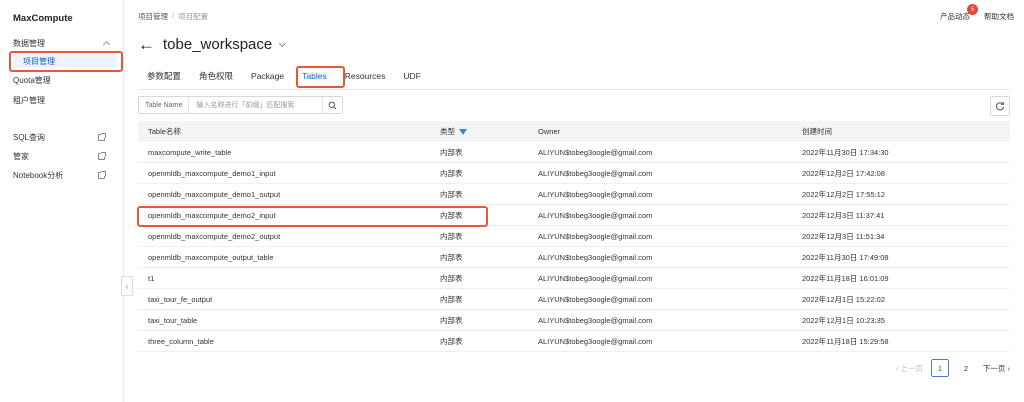  Describe the element at coordinates (289, 320) in the screenshot. I see `cell-table-name: taxi_tour_table` at that location.